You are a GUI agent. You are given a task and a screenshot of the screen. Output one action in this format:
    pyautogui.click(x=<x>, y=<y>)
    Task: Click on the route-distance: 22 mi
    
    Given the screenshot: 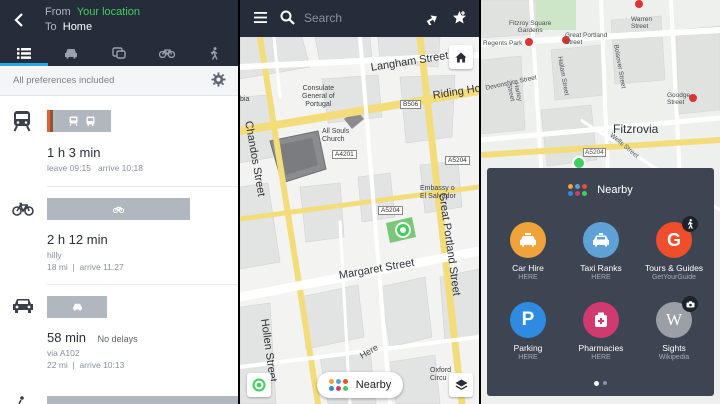 What is the action you would take?
    pyautogui.click(x=57, y=365)
    